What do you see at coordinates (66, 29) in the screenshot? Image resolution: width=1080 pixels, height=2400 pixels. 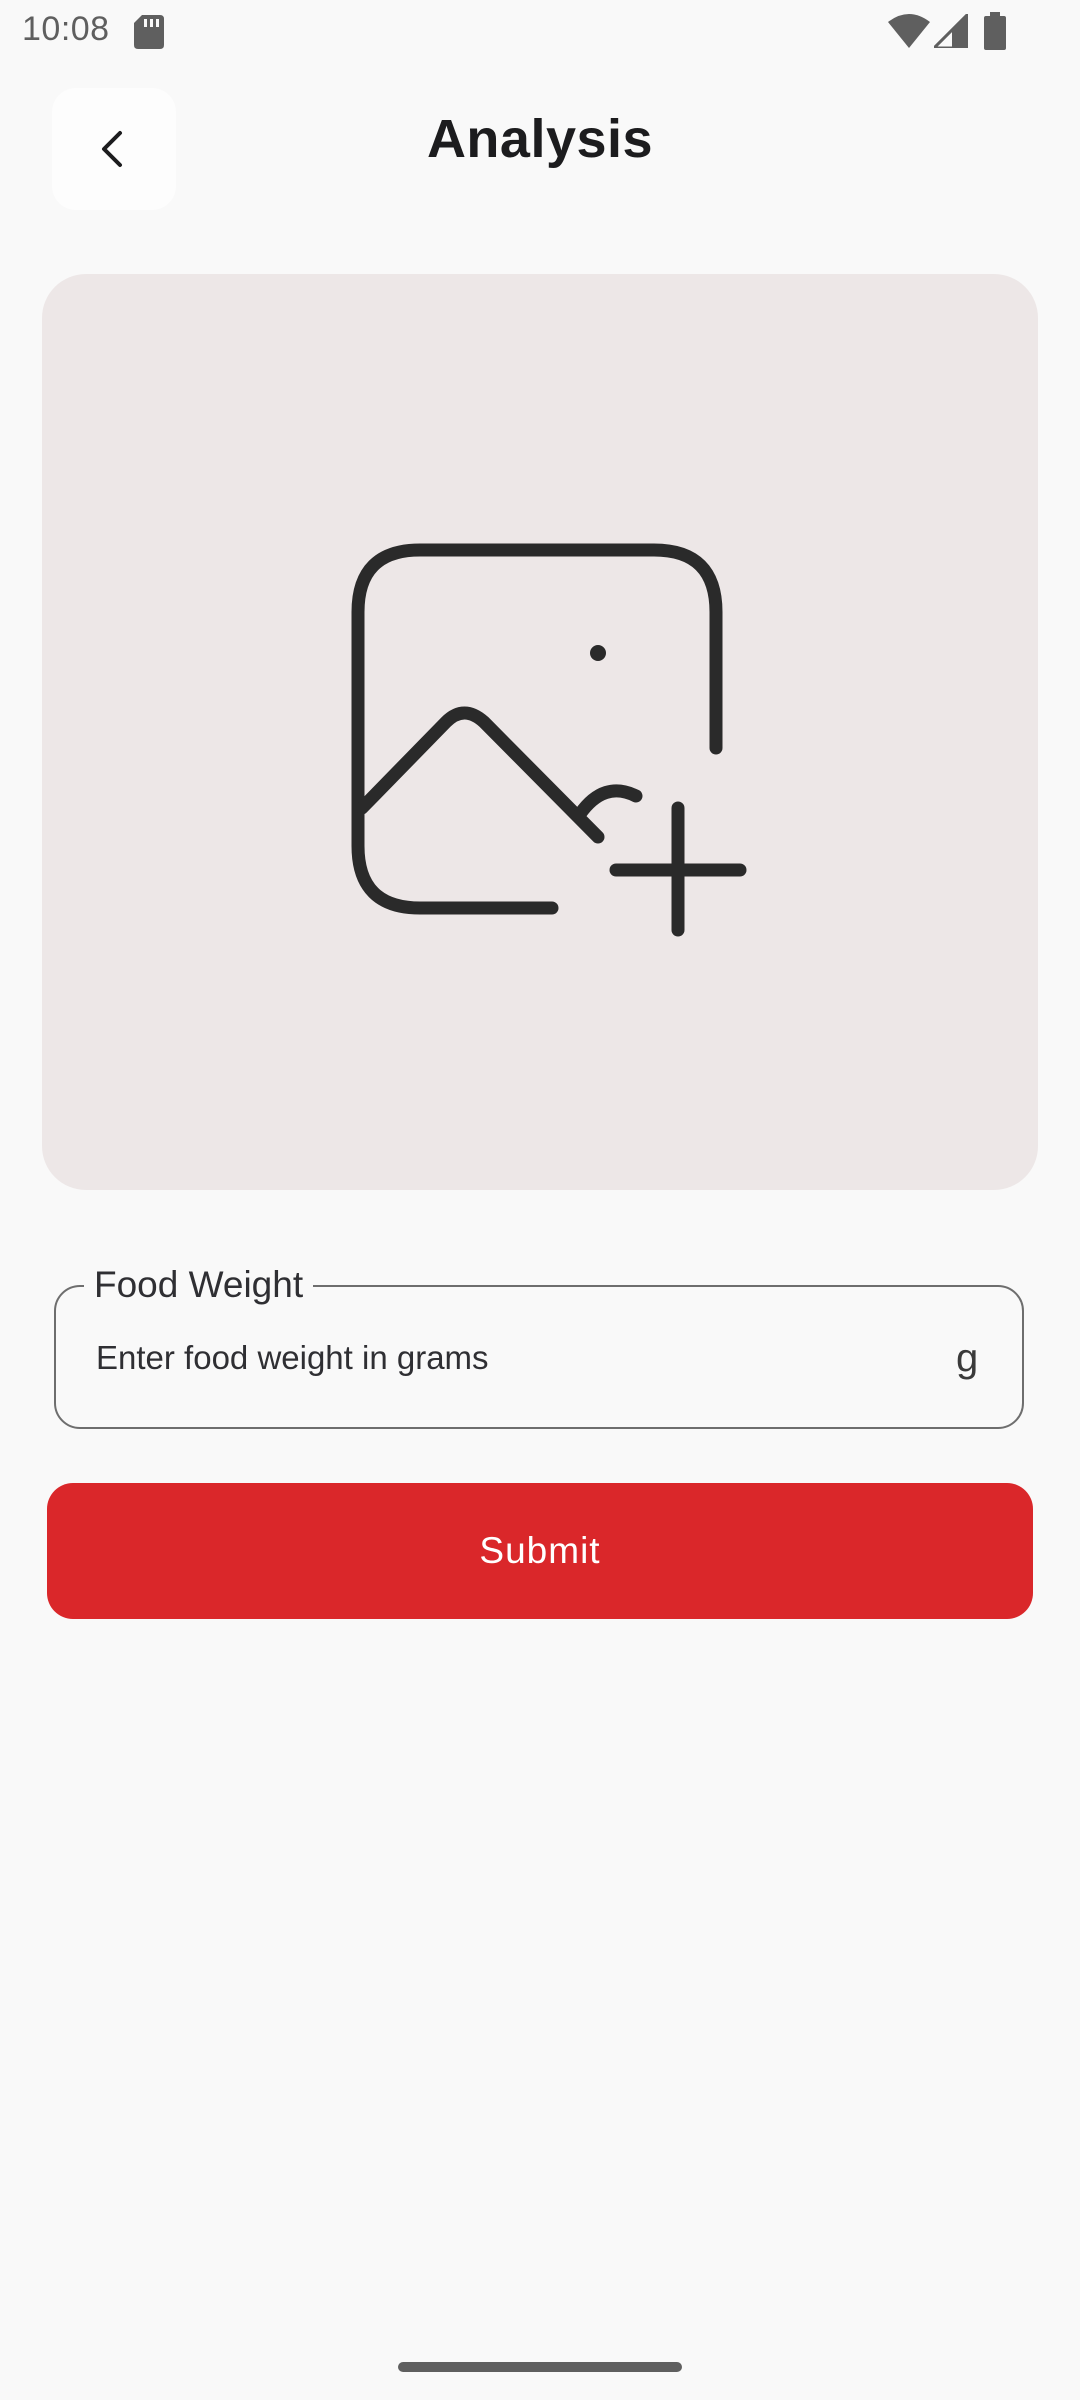 I see `status-time: 10:08` at bounding box center [66, 29].